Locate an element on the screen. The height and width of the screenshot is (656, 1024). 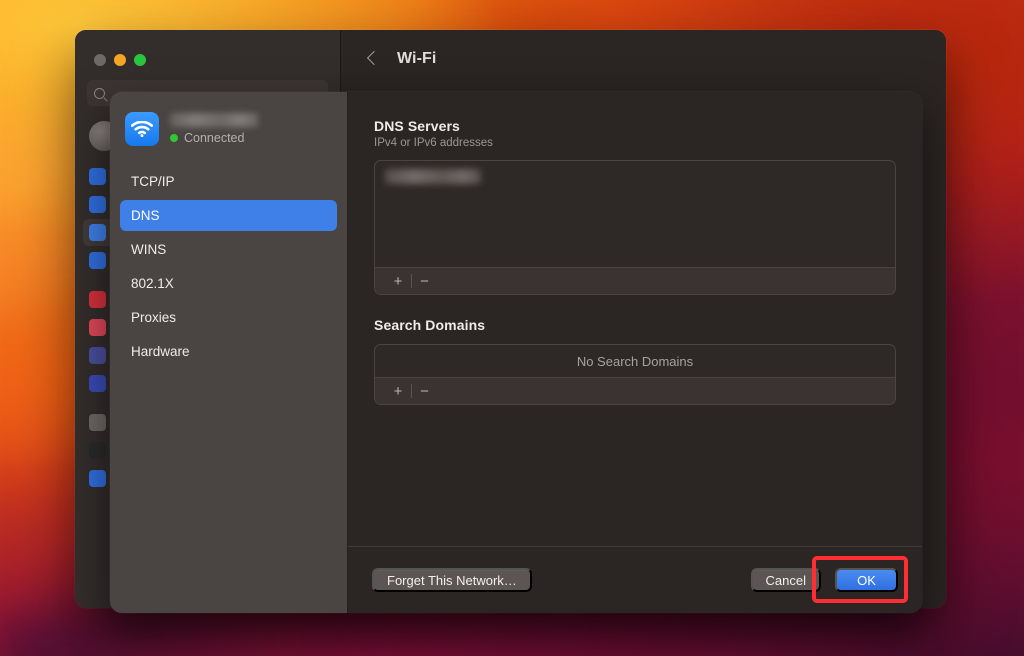
sidebar-item-hardware: Hardware is located at coordinates (228, 351).